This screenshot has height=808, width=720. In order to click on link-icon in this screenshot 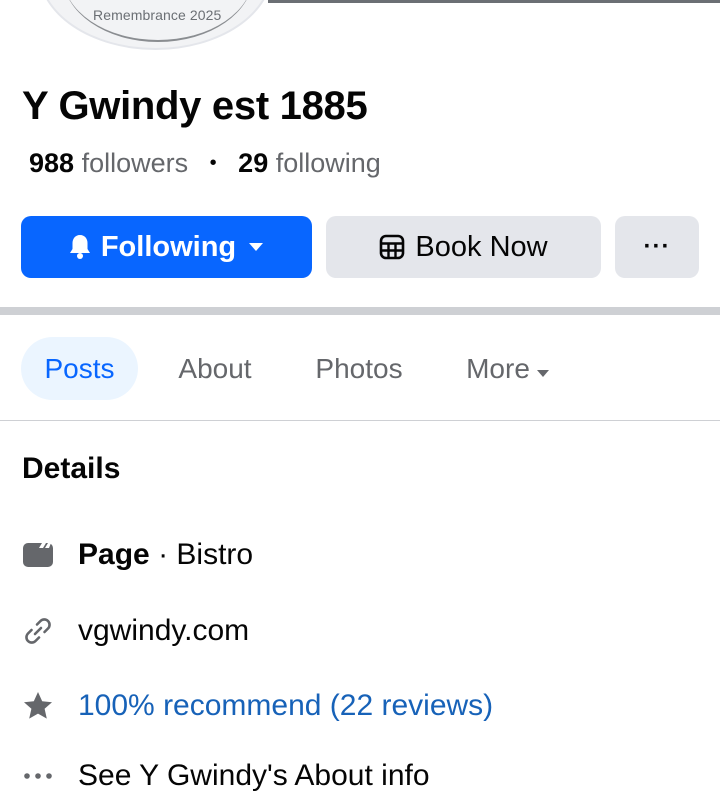, I will do `click(38, 631)`.